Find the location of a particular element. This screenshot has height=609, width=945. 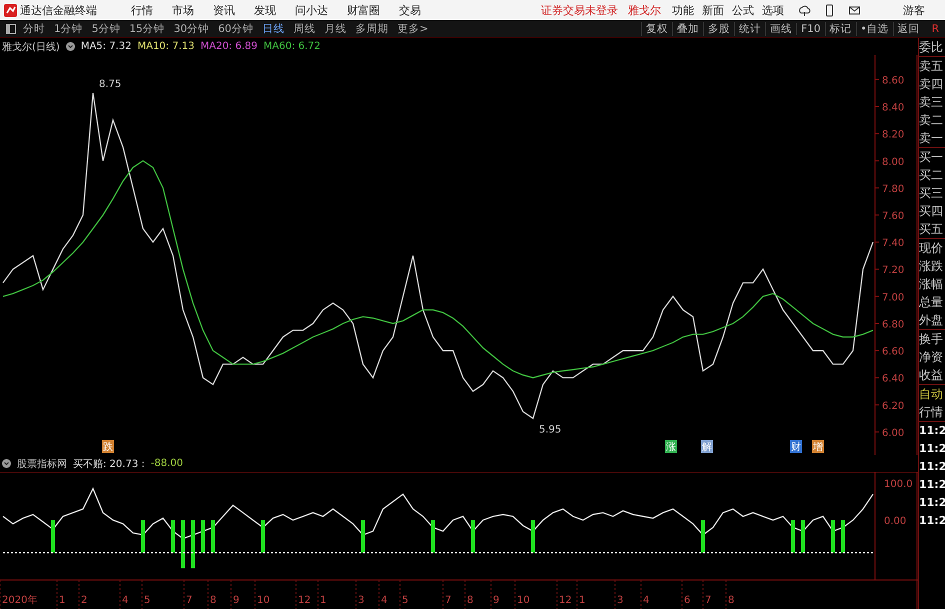

quote-label: 外盘 is located at coordinates (931, 320).